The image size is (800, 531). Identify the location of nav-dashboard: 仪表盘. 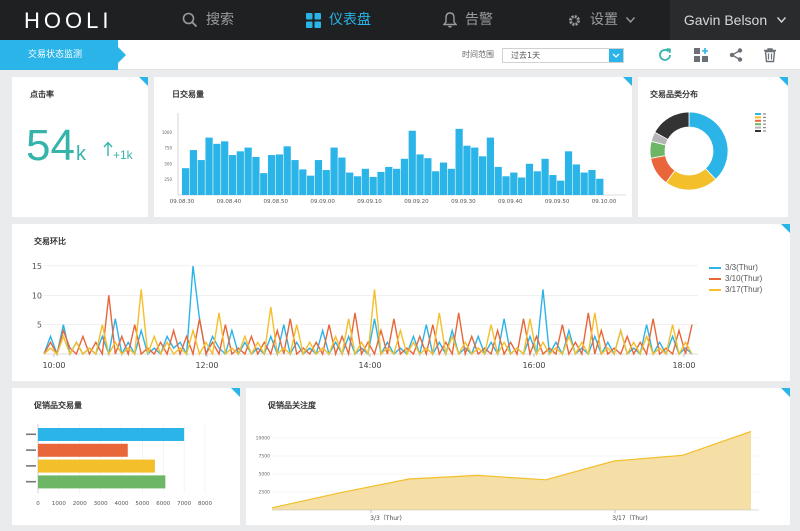
(338, 20).